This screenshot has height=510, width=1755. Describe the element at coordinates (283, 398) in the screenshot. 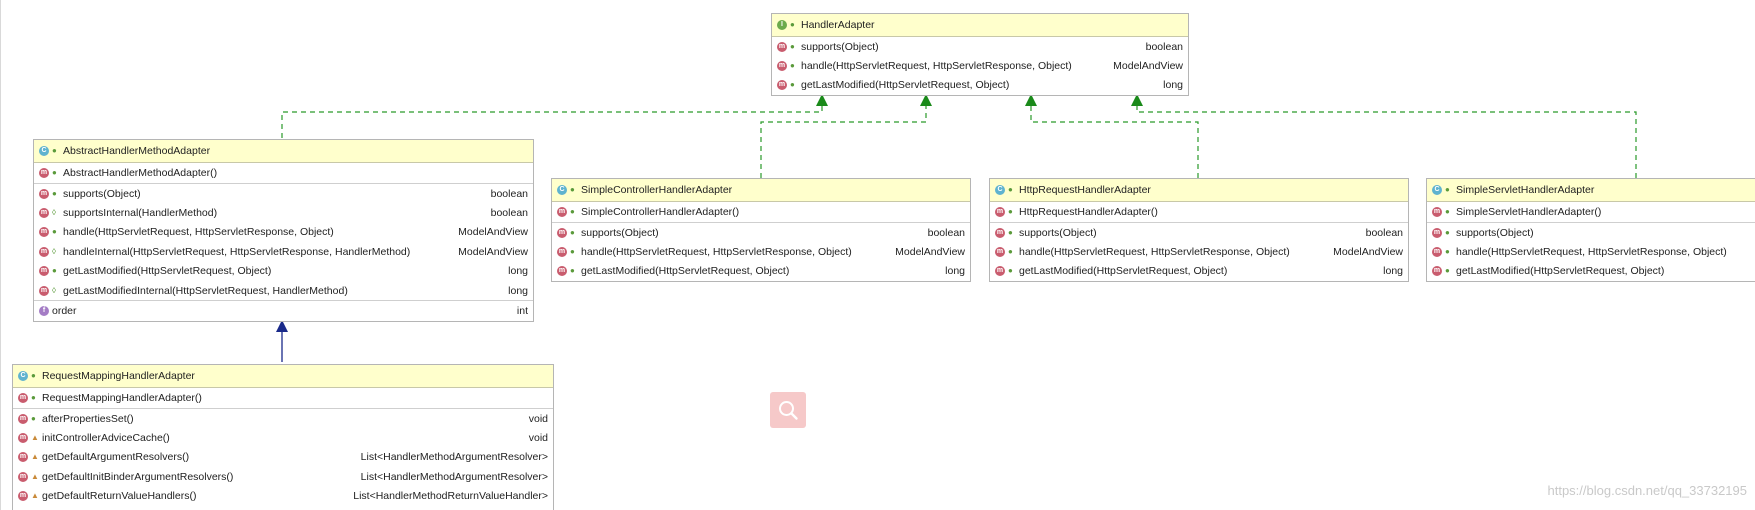

I see `constructor-row: m ● RequestMappingHandlerAdapter()` at that location.